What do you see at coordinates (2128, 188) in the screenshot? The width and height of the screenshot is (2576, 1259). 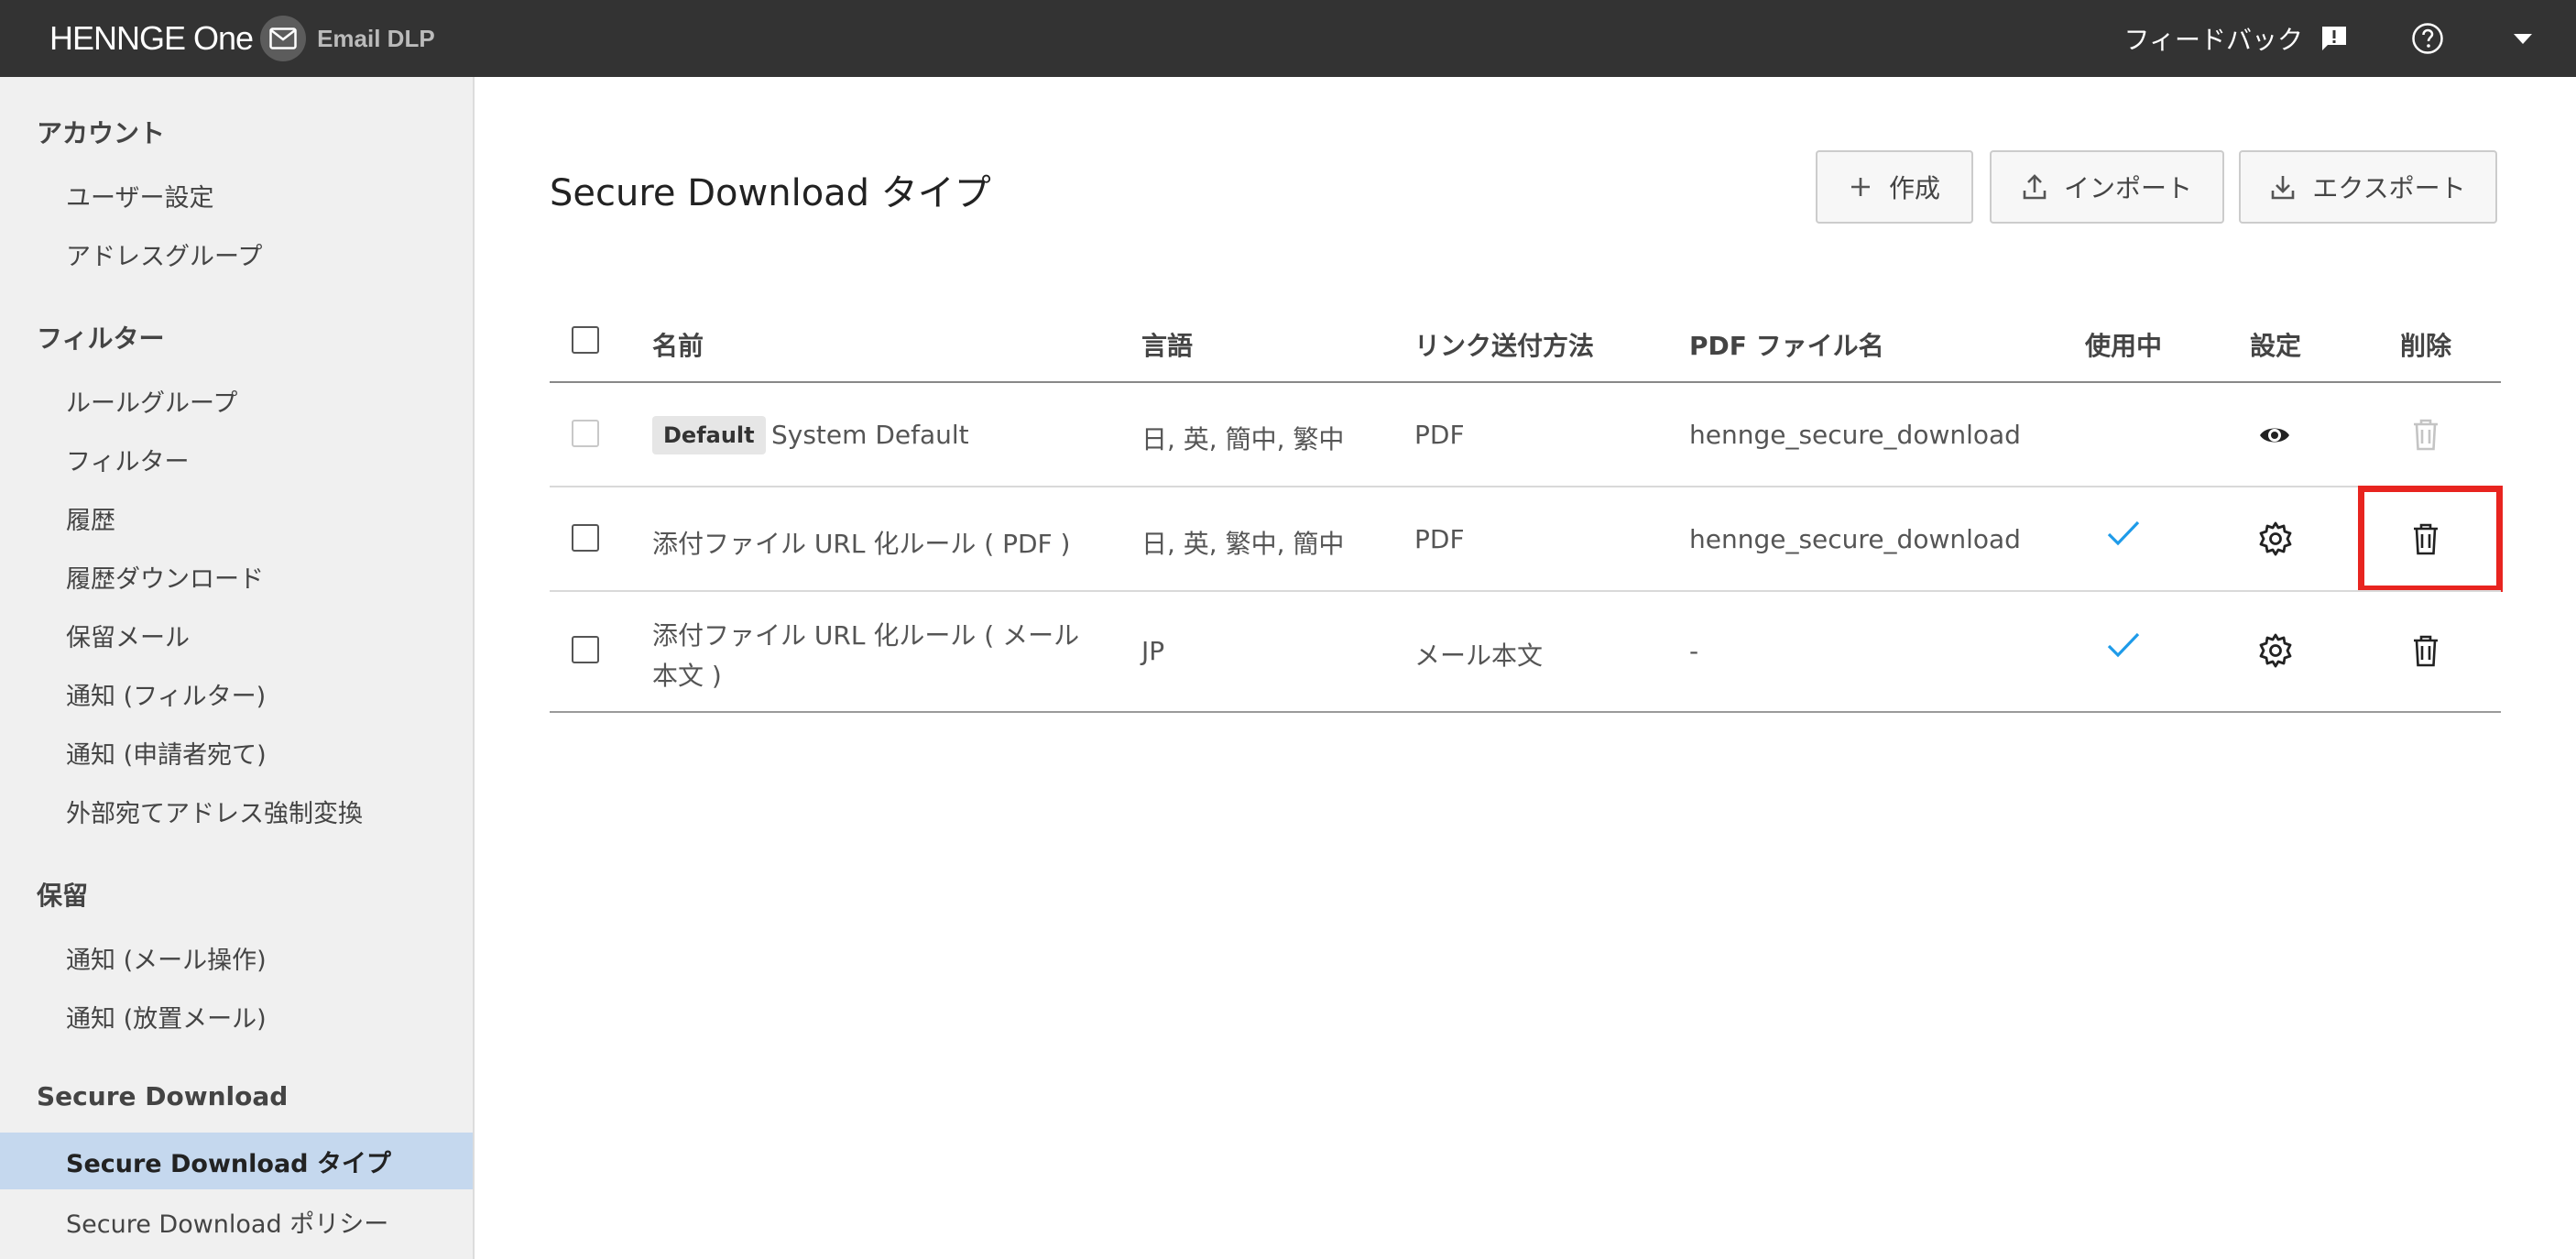 I see `import-button-label: インポート` at bounding box center [2128, 188].